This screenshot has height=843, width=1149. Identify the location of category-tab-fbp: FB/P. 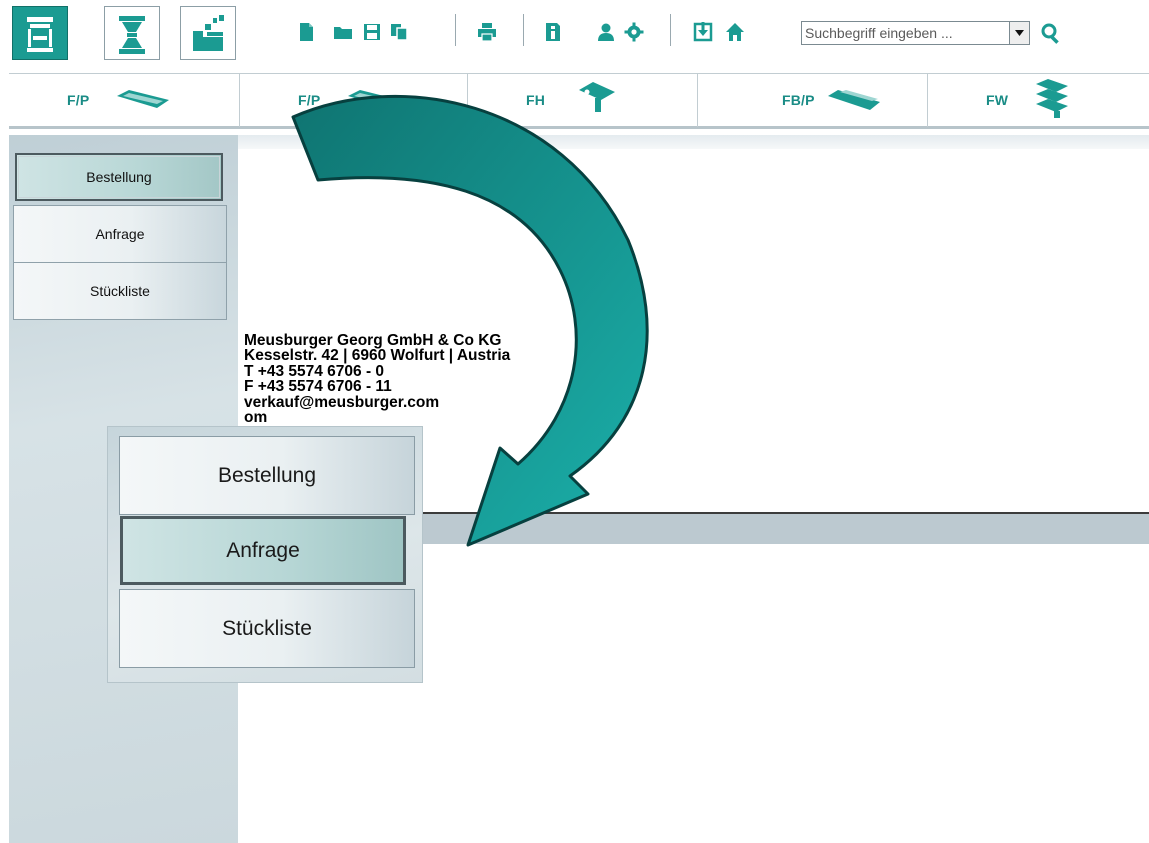
(813, 100).